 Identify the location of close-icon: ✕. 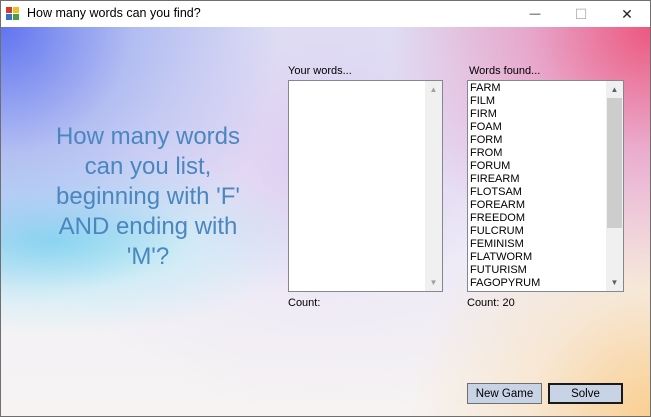
(627, 13).